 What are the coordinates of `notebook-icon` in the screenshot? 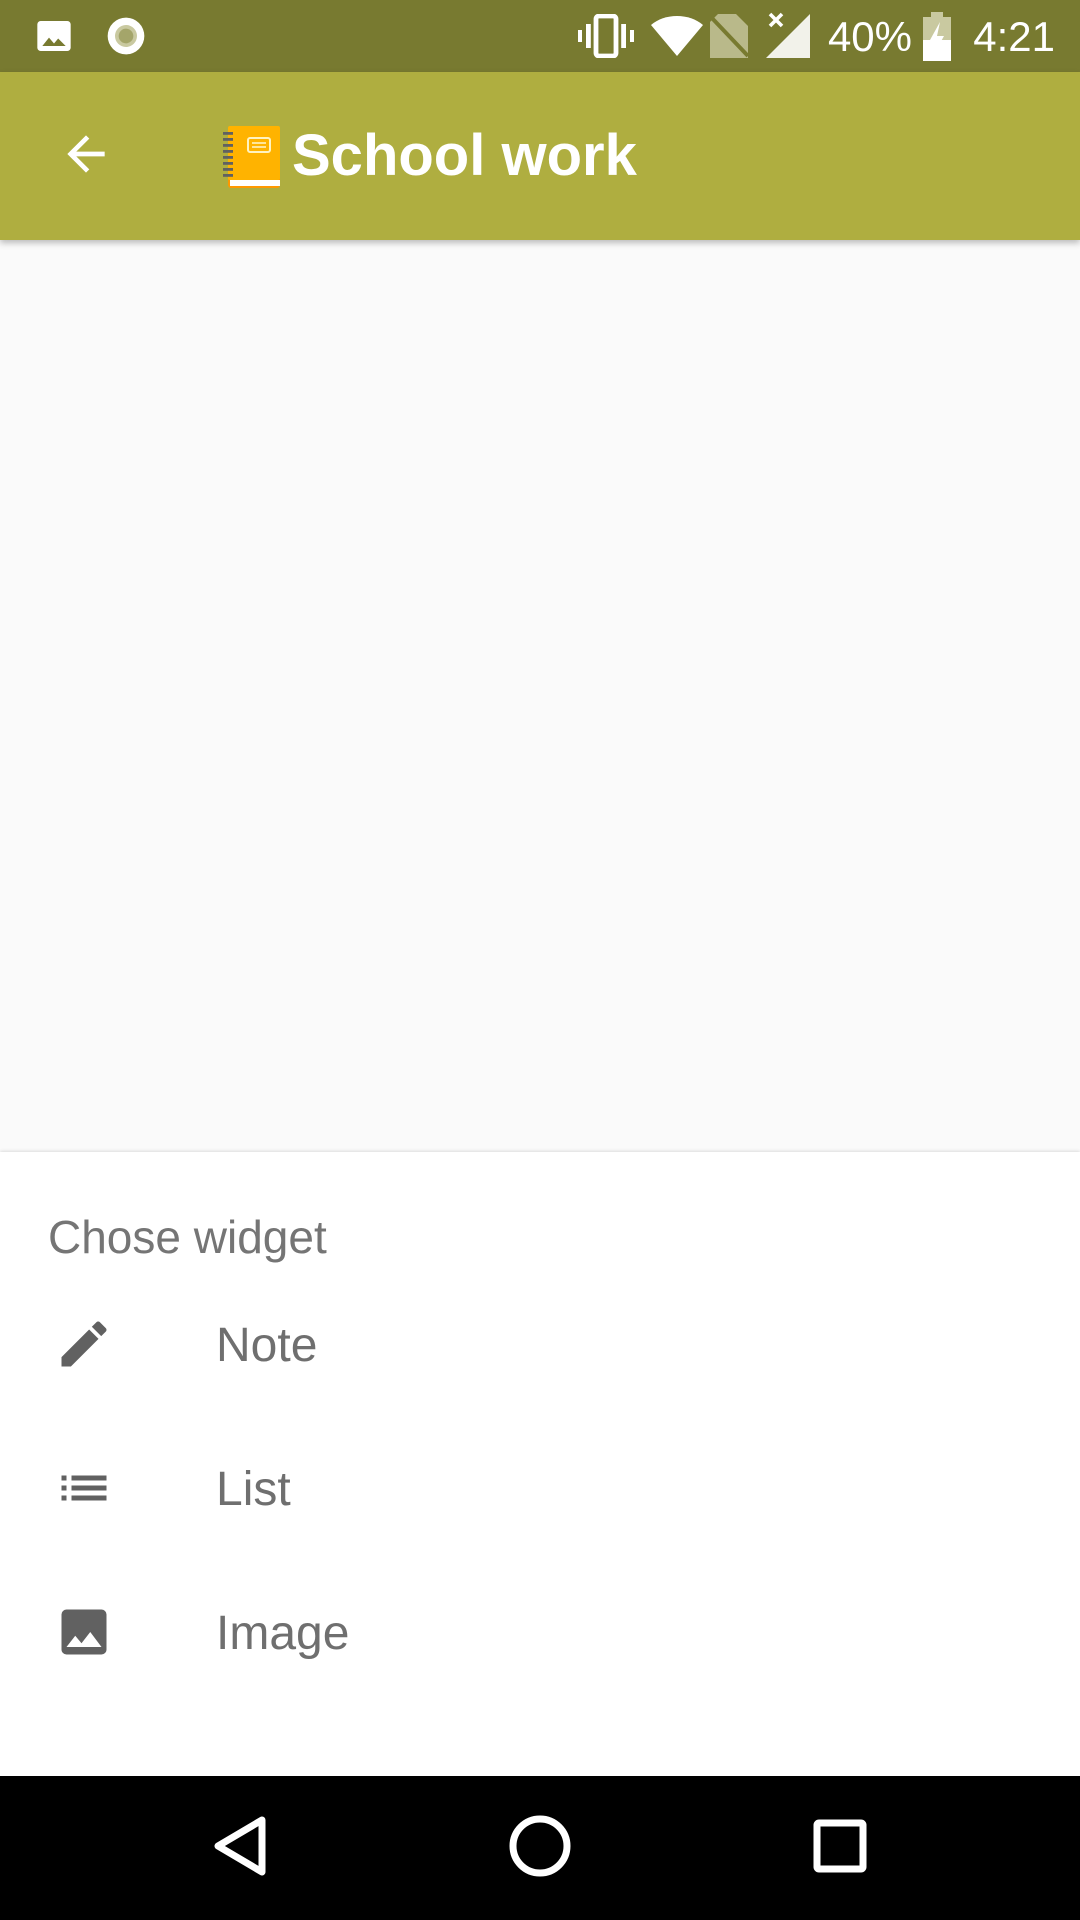 It's located at (252, 159).